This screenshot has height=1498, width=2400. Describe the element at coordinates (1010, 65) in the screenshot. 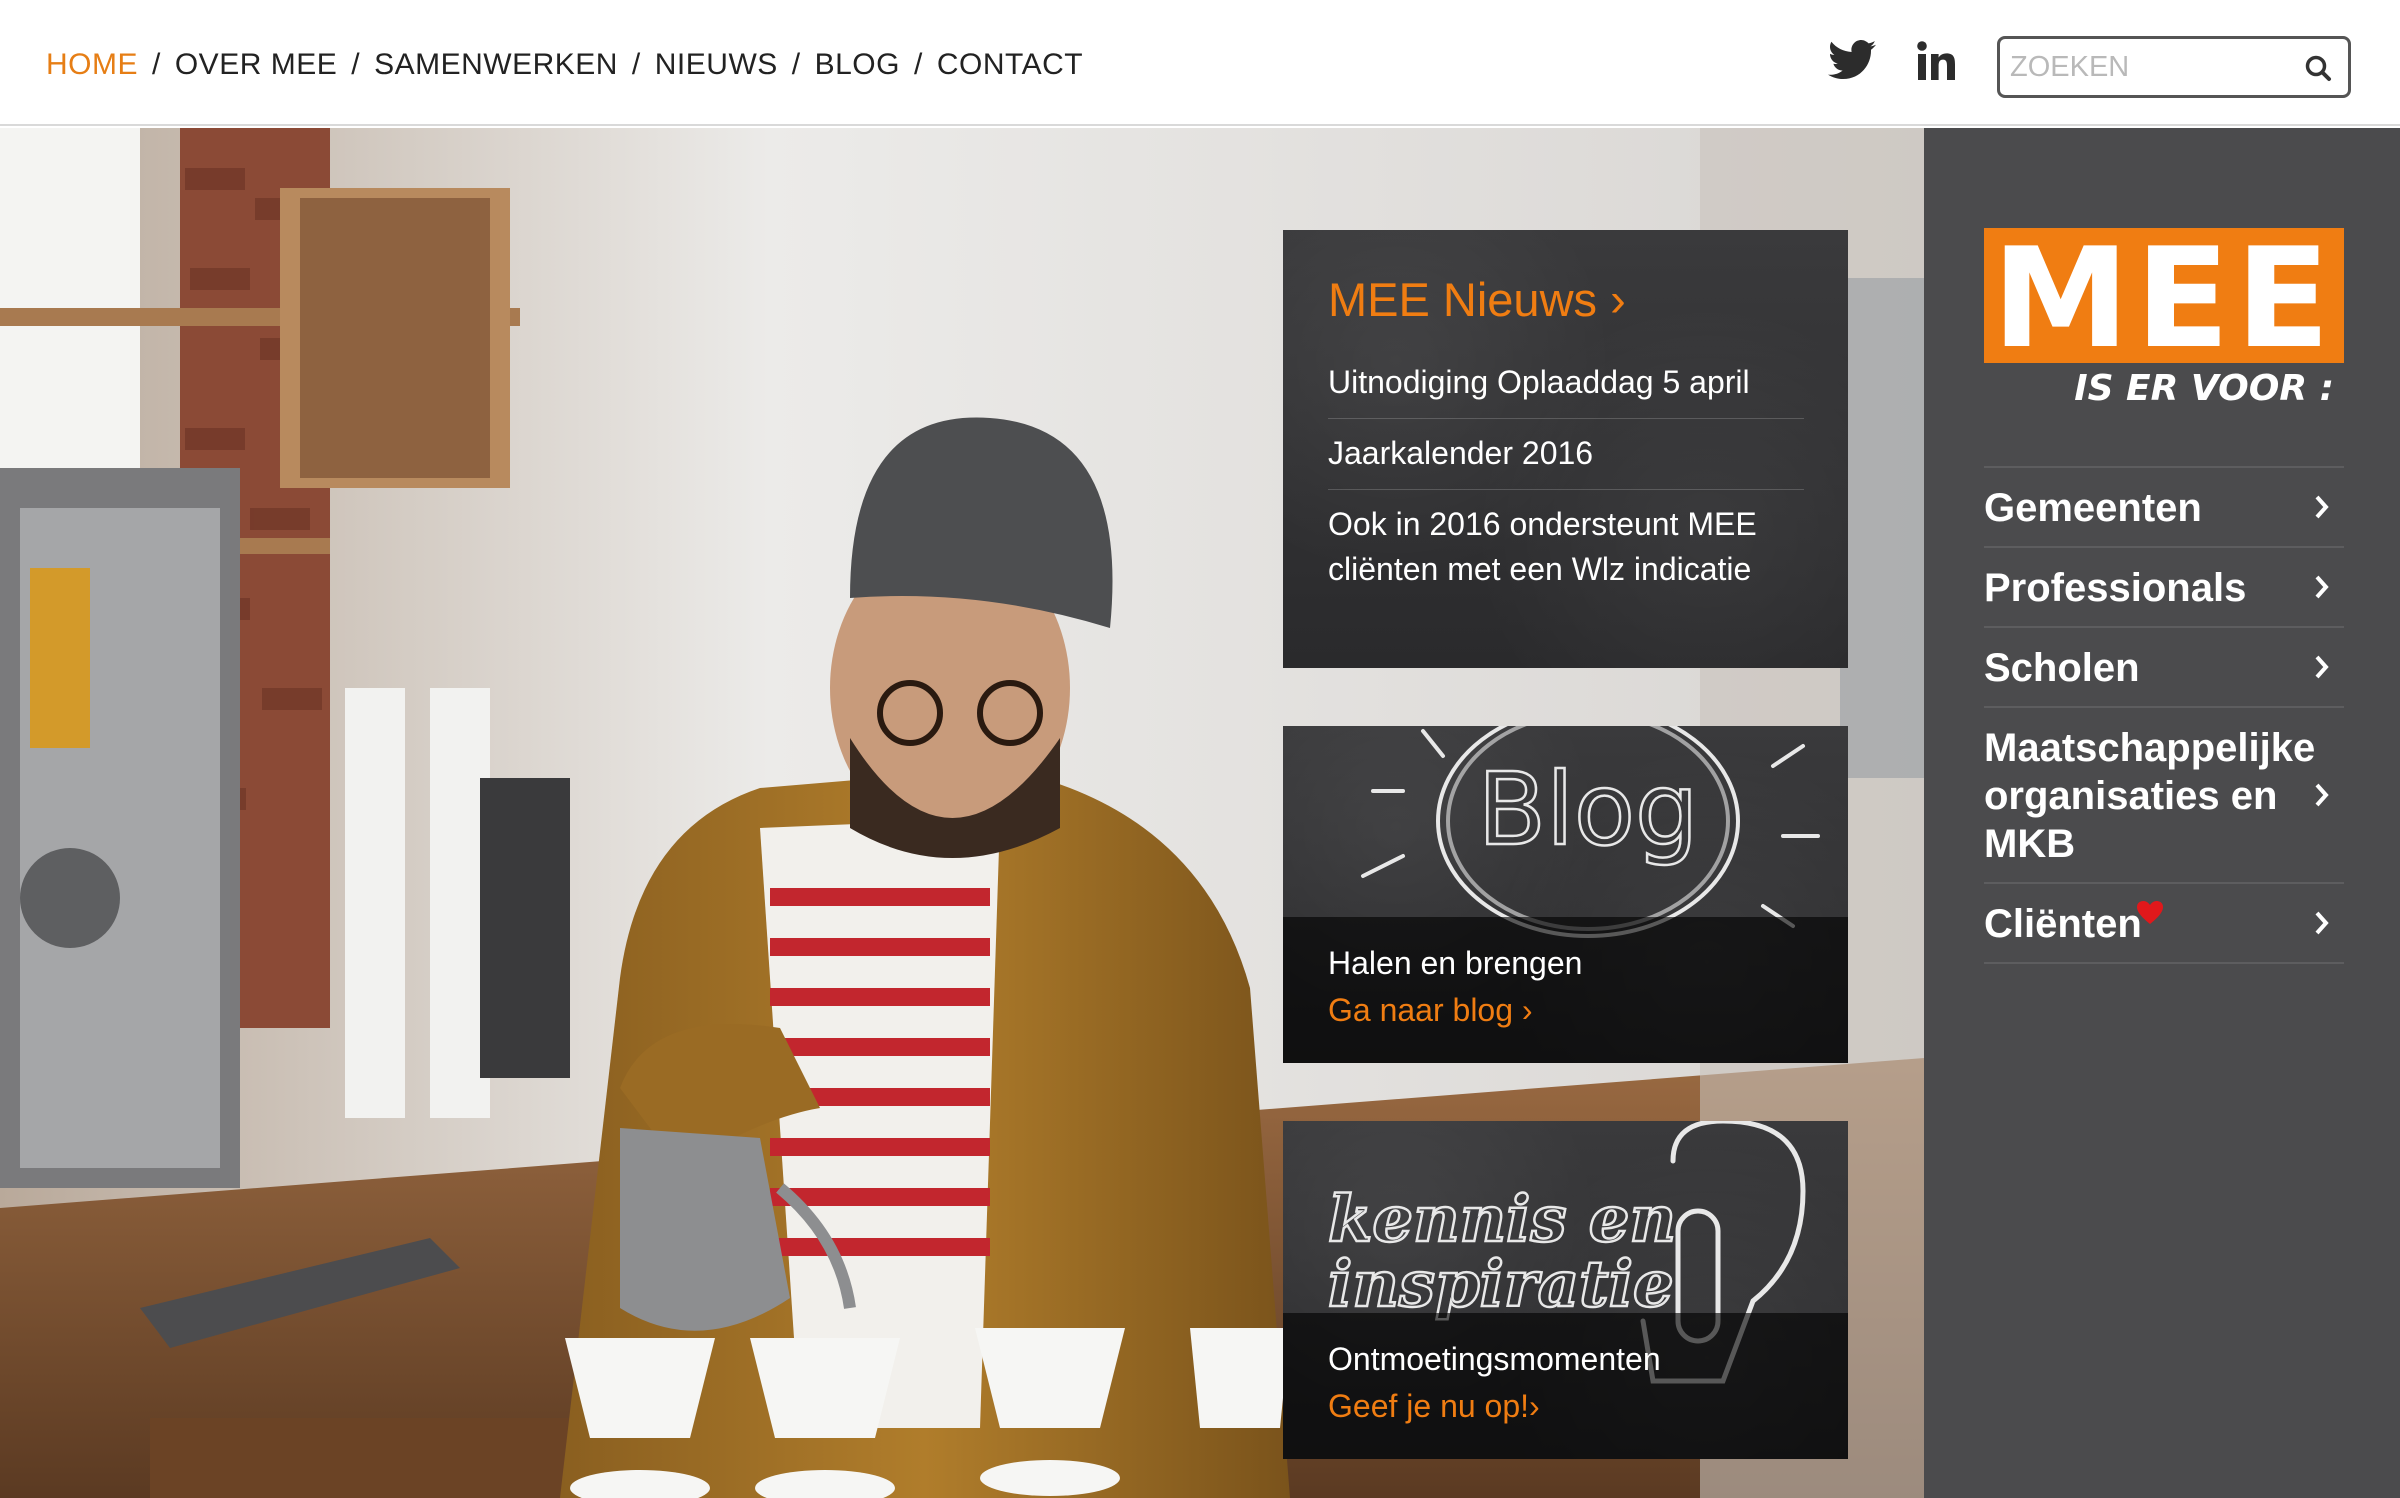

I see `nav-contact: CONTACT` at that location.